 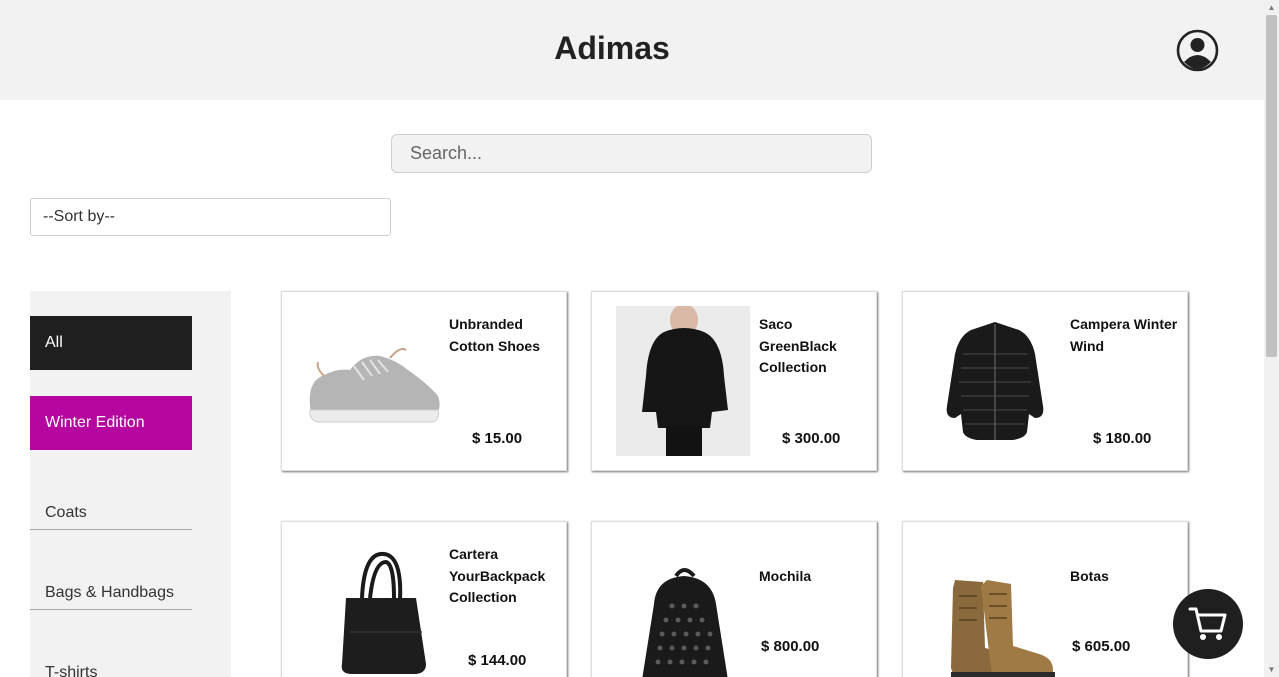 I want to click on brown-boots-image, so click(x=1003, y=628).